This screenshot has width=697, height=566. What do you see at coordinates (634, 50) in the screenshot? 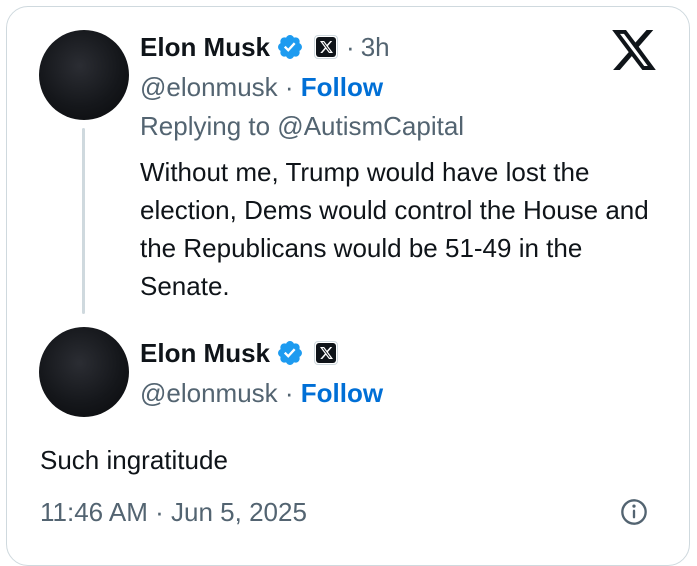
I see `x-logo-icon` at bounding box center [634, 50].